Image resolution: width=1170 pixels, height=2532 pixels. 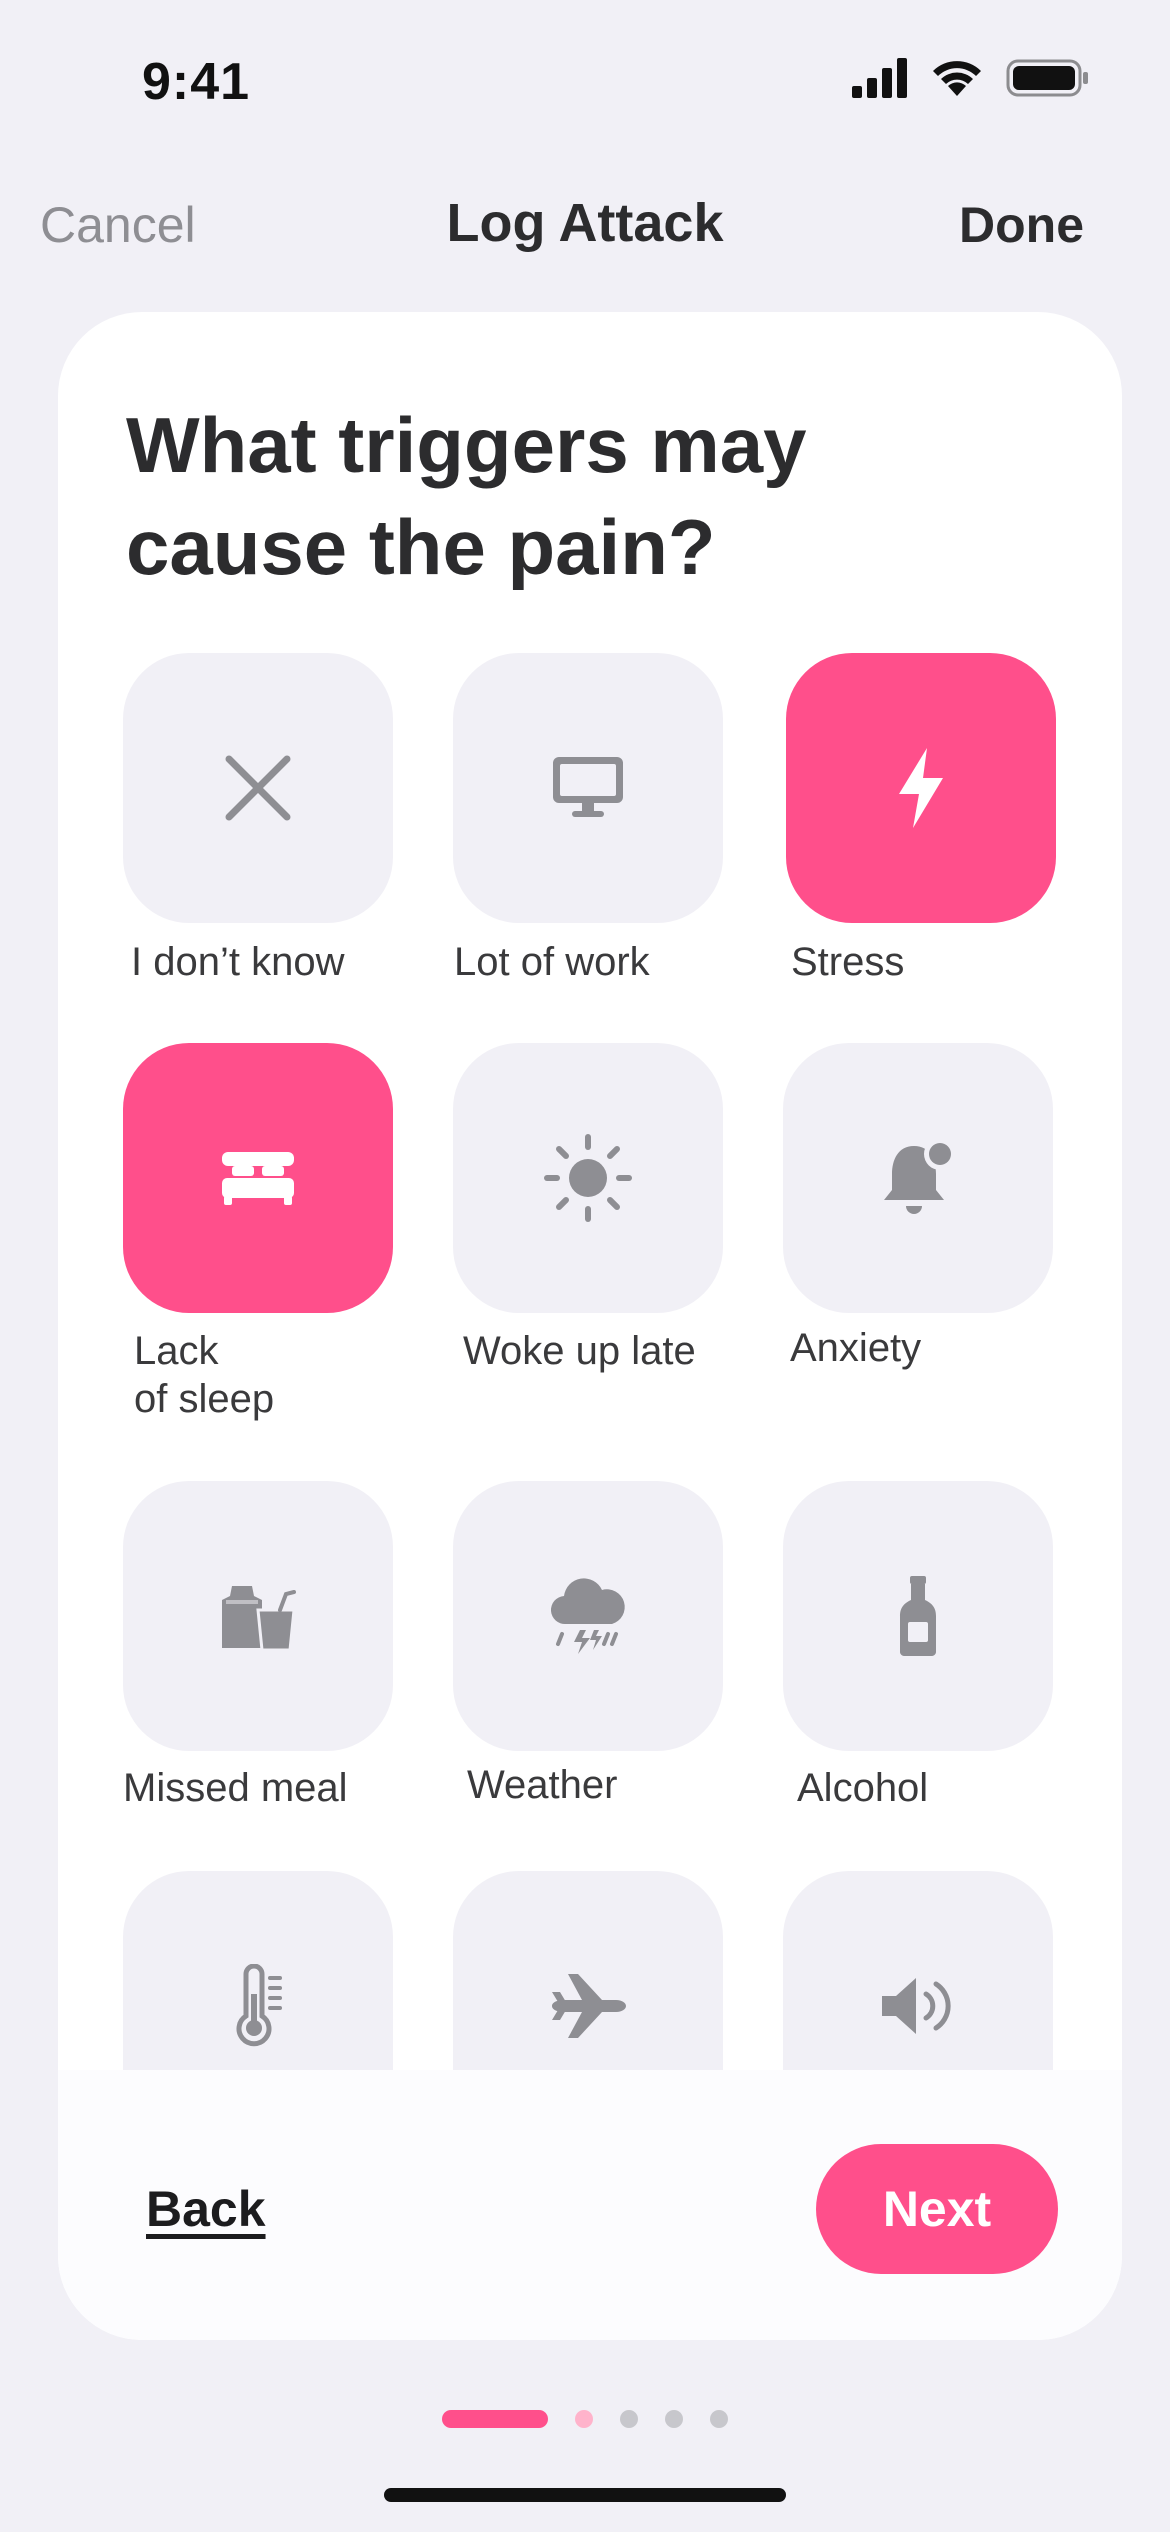 I want to click on bed-icon, so click(x=258, y=1178).